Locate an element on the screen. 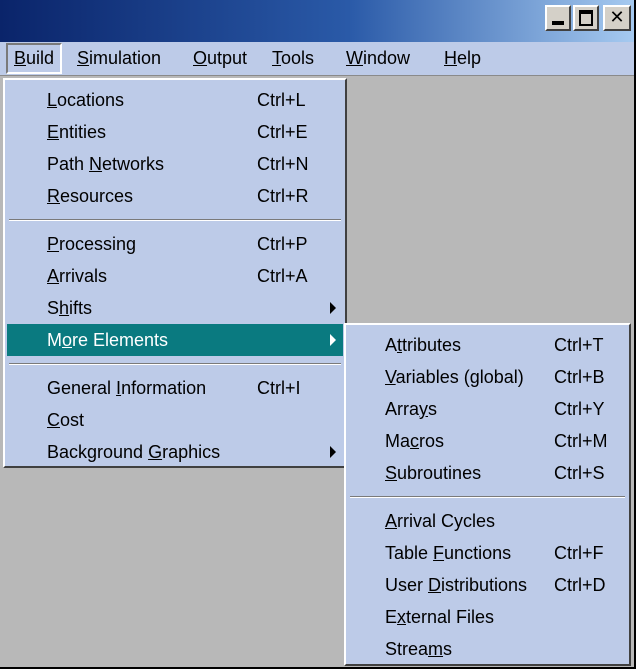 The image size is (636, 669). minimize-button is located at coordinates (558, 18).